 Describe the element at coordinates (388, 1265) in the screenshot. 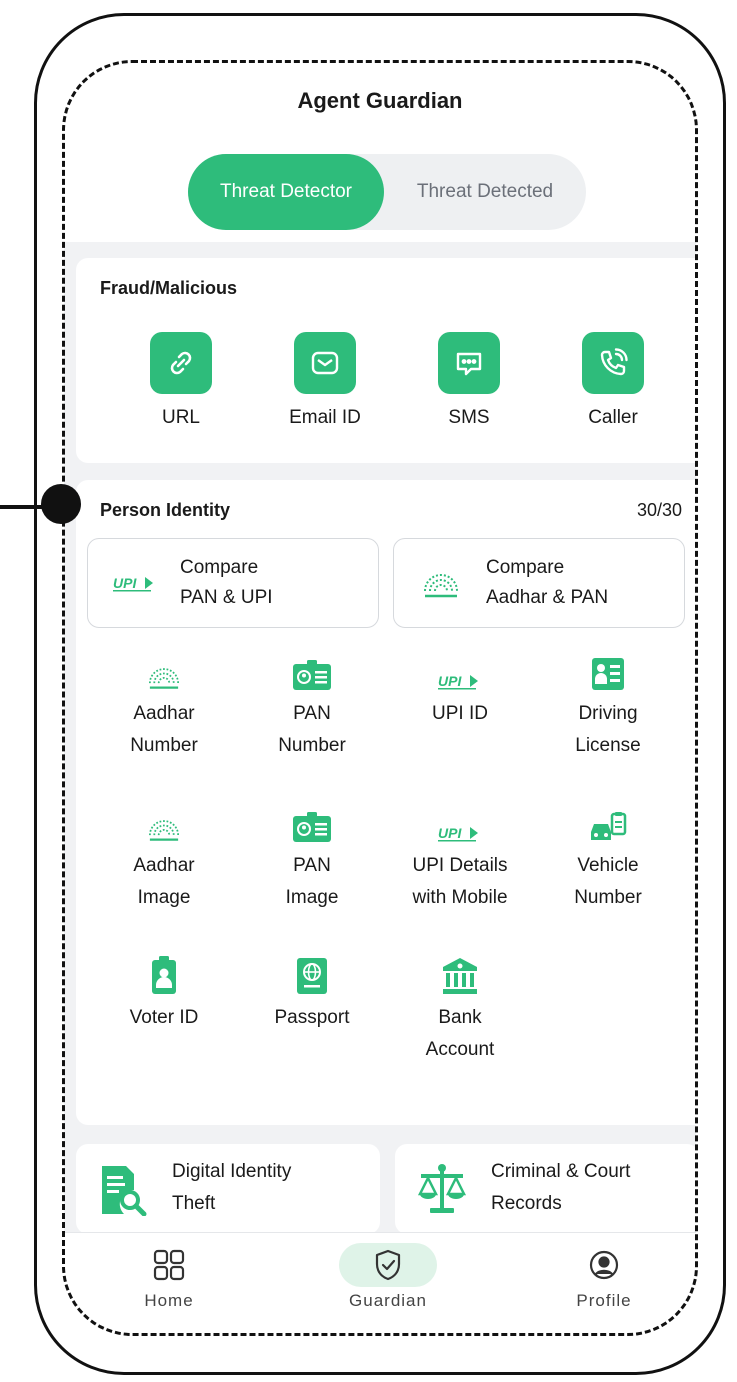

I see `shield-check-icon` at that location.